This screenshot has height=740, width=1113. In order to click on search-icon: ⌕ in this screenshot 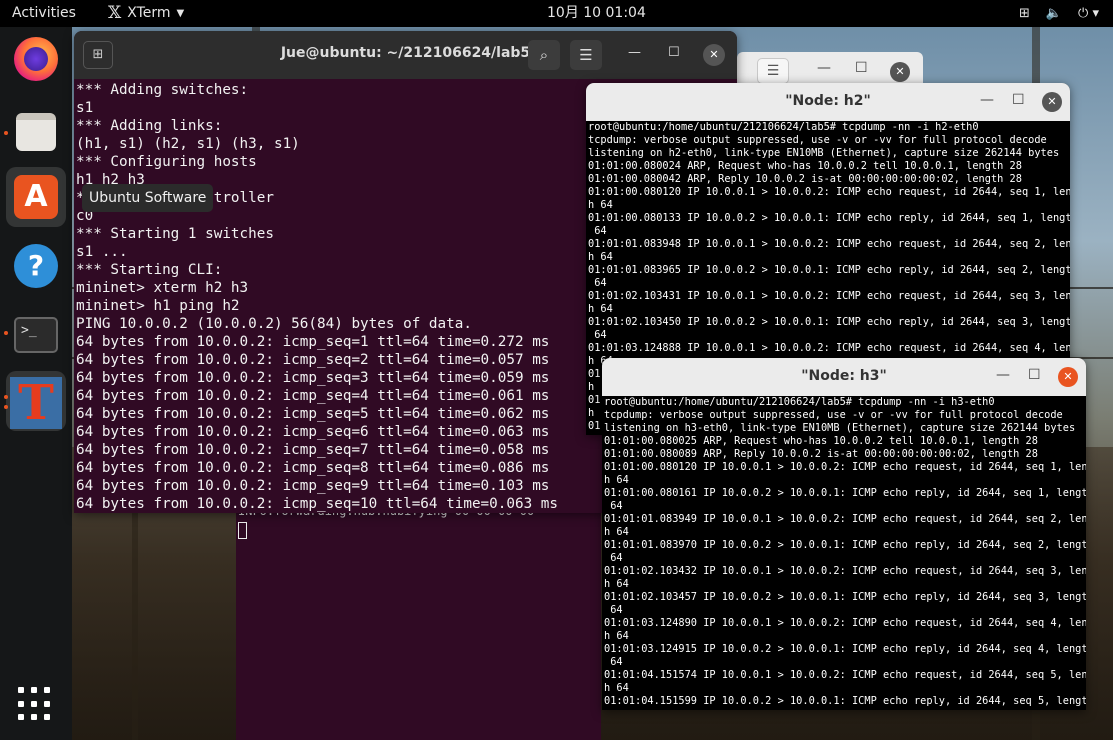, I will do `click(544, 55)`.